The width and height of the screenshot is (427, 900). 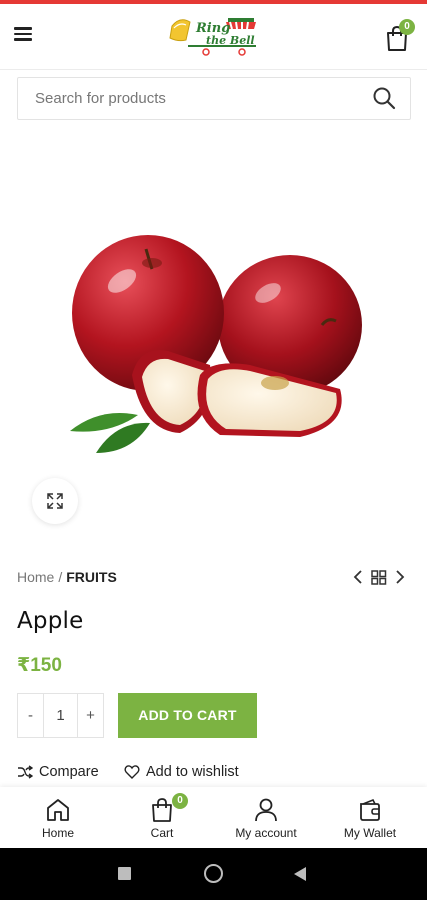 I want to click on search-icon, so click(x=384, y=98).